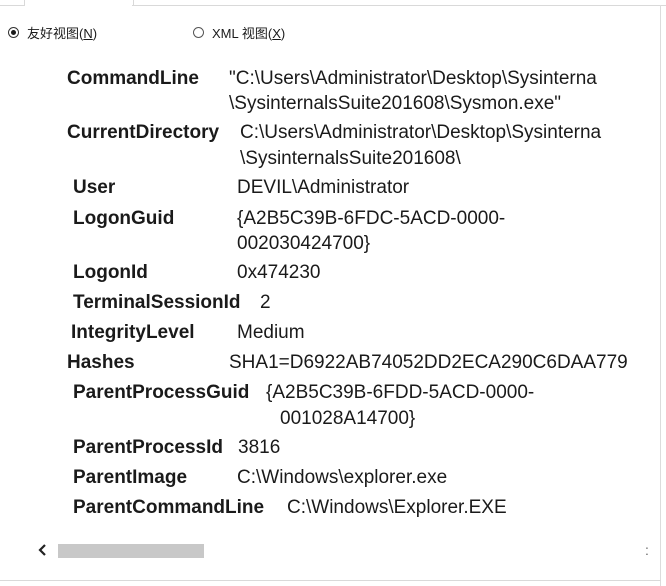 The image size is (666, 586). Describe the element at coordinates (428, 362) in the screenshot. I see `detail-value: SHA1=D6922AB74052DD2ECA290C6DAA779` at that location.